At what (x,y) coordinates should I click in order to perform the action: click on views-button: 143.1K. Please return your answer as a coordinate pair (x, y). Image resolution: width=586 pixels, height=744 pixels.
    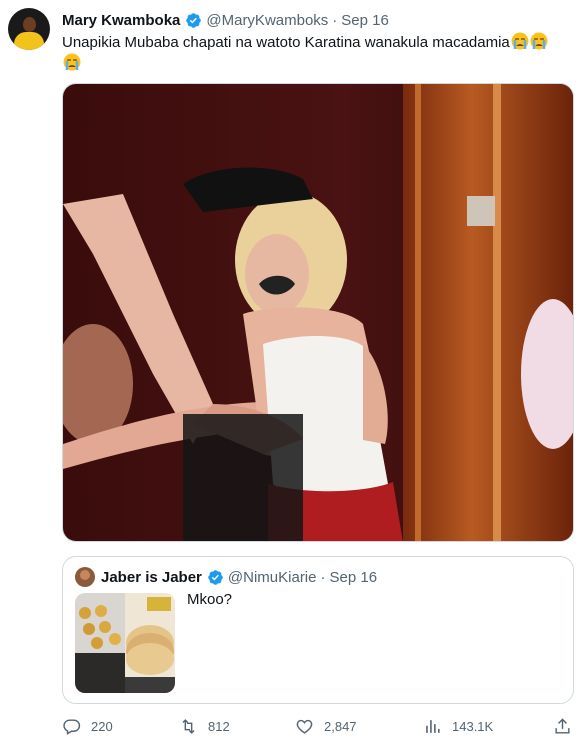
    Looking at the image, I should click on (458, 726).